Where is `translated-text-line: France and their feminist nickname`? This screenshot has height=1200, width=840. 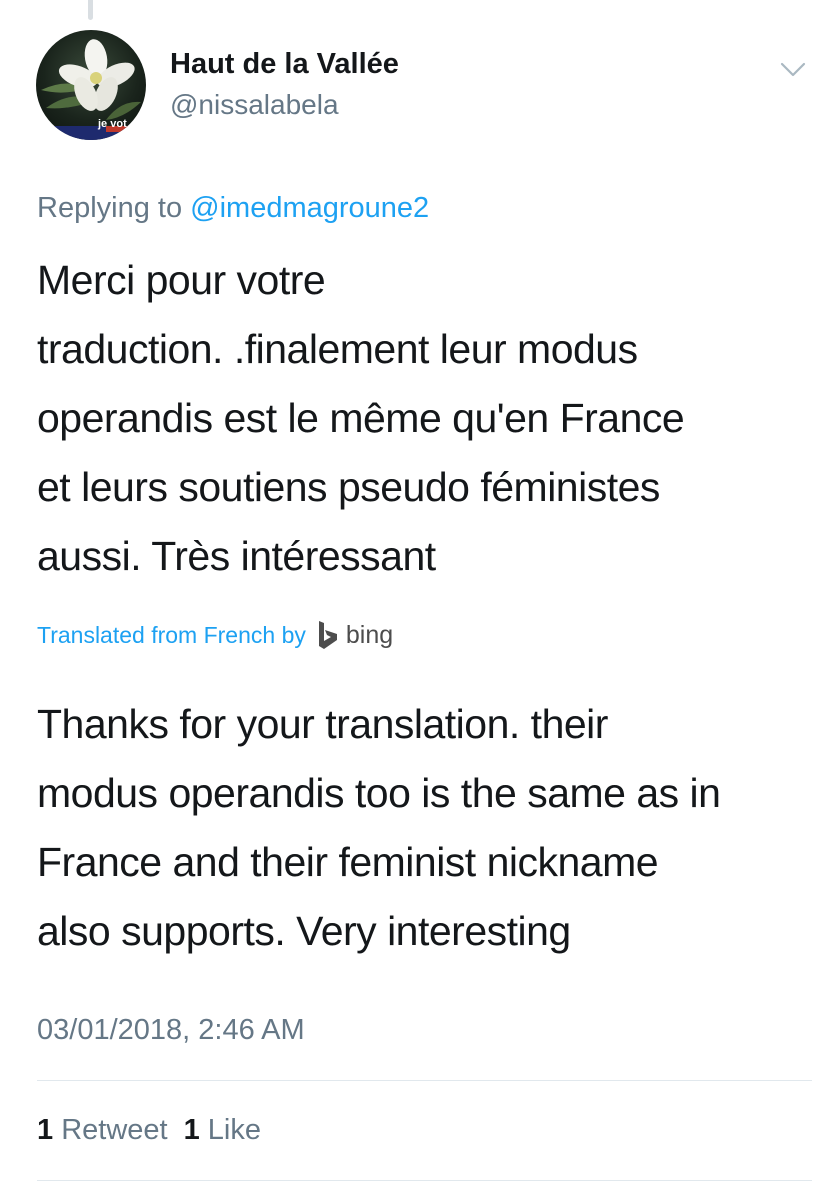
translated-text-line: France and their feminist nickname is located at coordinates (348, 862).